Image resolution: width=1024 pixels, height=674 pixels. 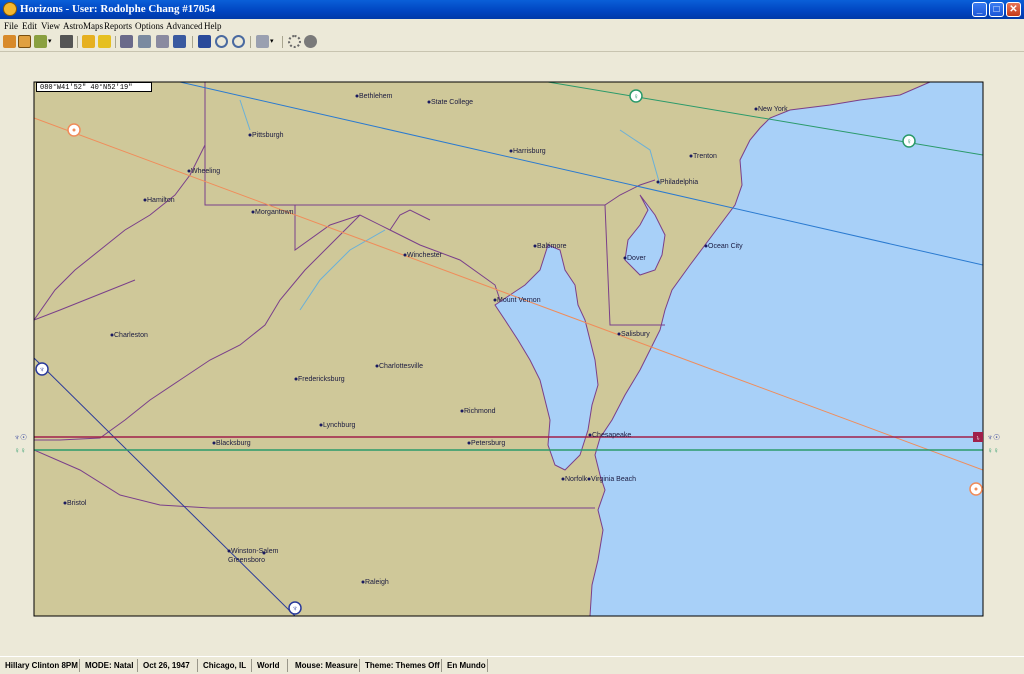 What do you see at coordinates (20, 437) in the screenshot?
I see `left-line-label-top: ♆☉` at bounding box center [20, 437].